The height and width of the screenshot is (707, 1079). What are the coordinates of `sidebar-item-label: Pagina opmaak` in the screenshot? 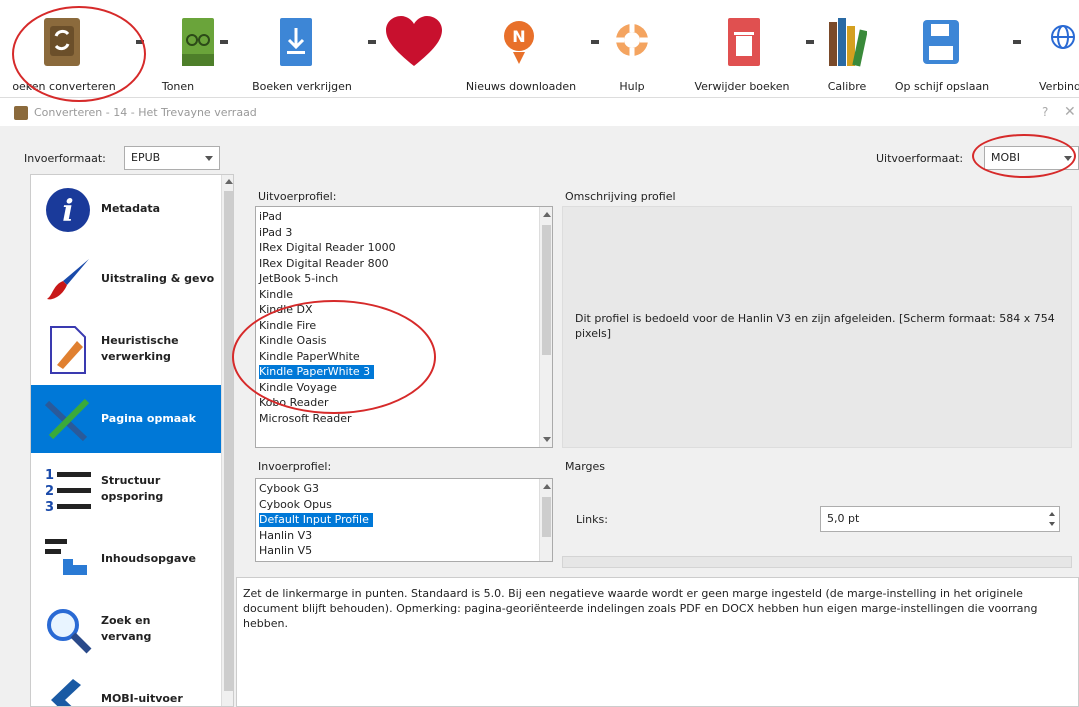 It's located at (148, 418).